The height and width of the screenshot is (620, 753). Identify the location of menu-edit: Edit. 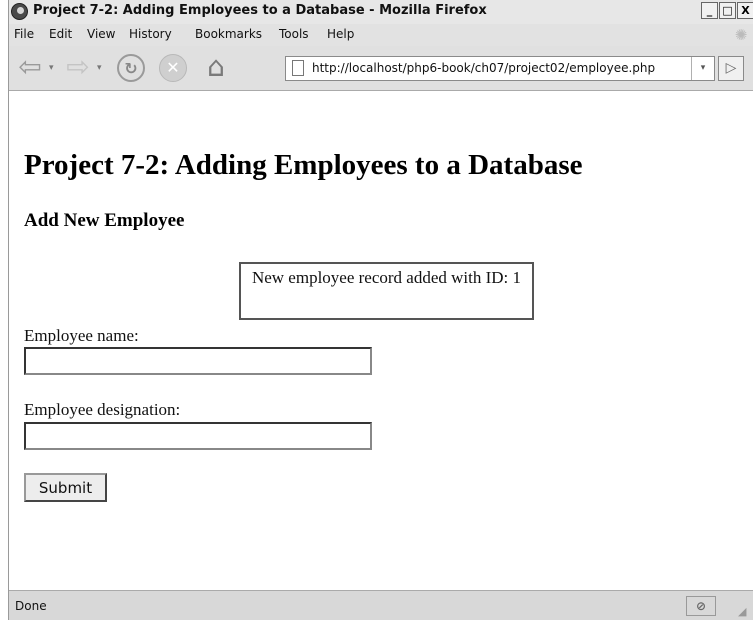
(60, 34).